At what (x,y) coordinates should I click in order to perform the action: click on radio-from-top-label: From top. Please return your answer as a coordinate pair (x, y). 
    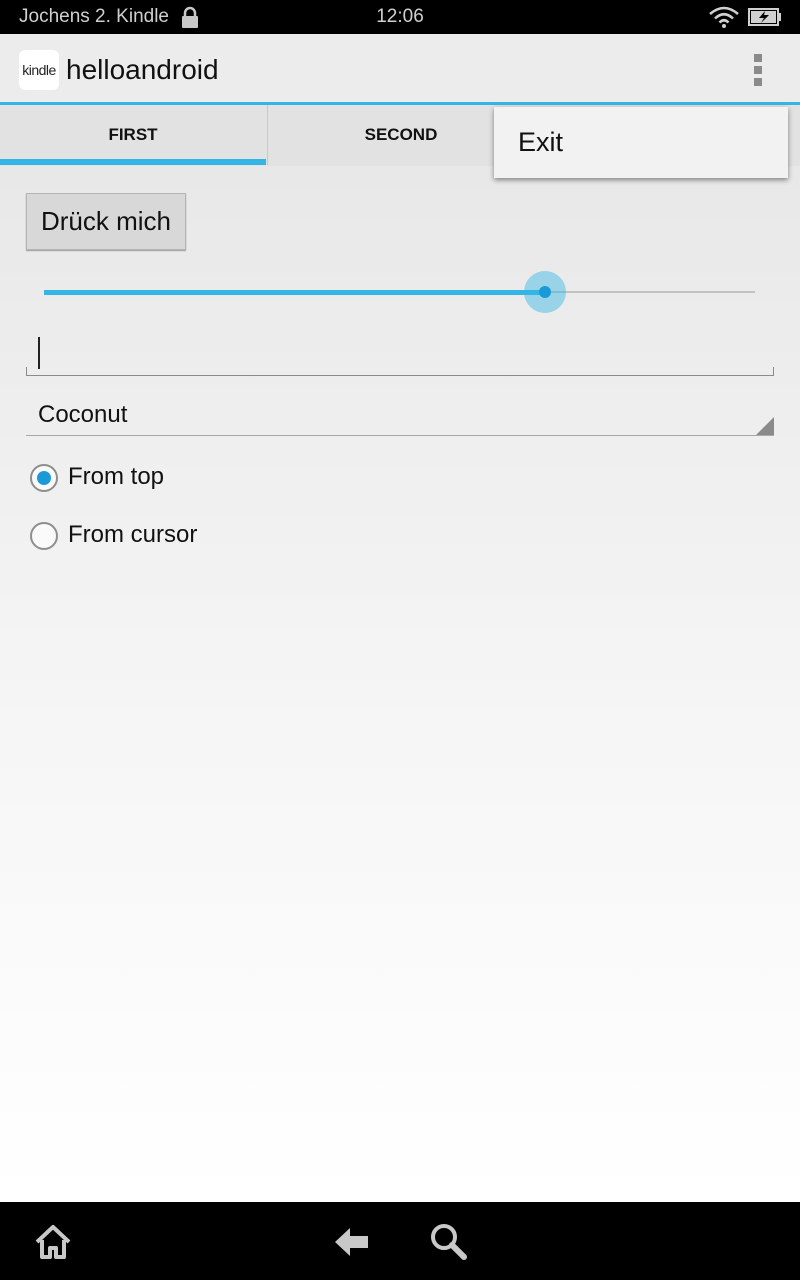
    Looking at the image, I should click on (116, 476).